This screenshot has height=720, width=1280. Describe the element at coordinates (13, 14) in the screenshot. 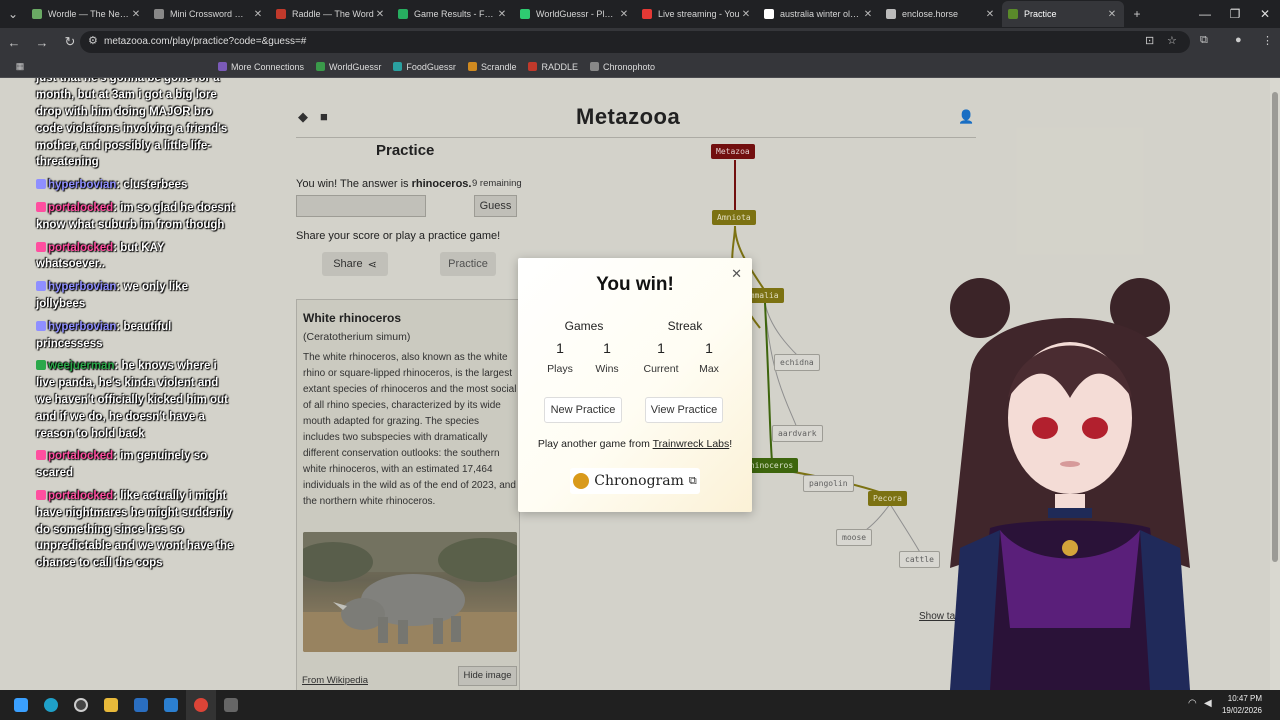

I see `tab-search-icon: ⌄` at that location.